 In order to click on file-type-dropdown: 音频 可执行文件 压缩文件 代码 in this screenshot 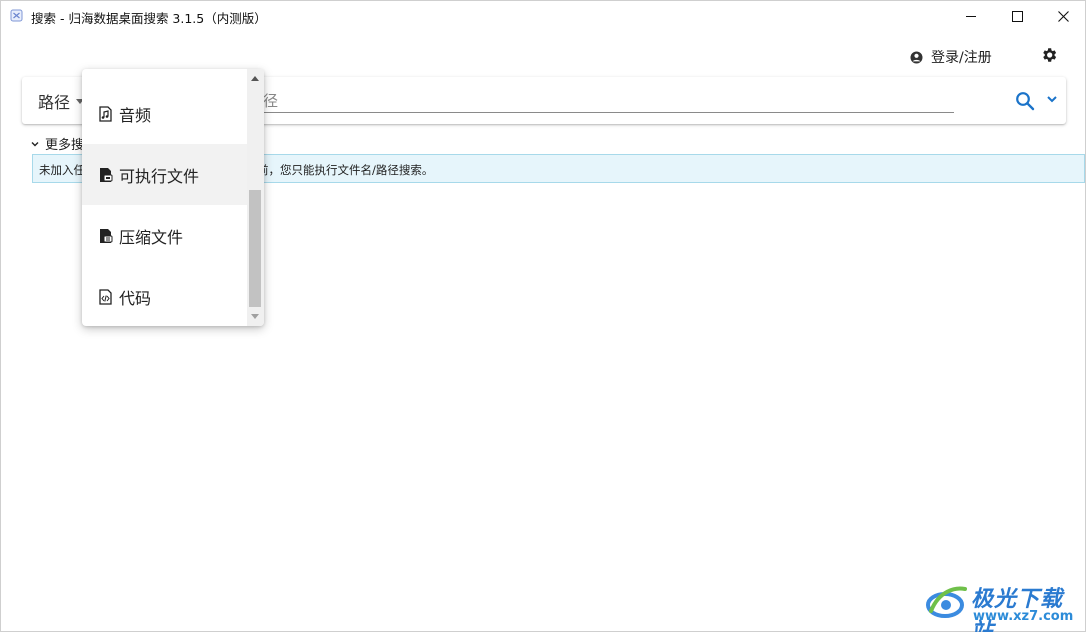, I will do `click(173, 197)`.